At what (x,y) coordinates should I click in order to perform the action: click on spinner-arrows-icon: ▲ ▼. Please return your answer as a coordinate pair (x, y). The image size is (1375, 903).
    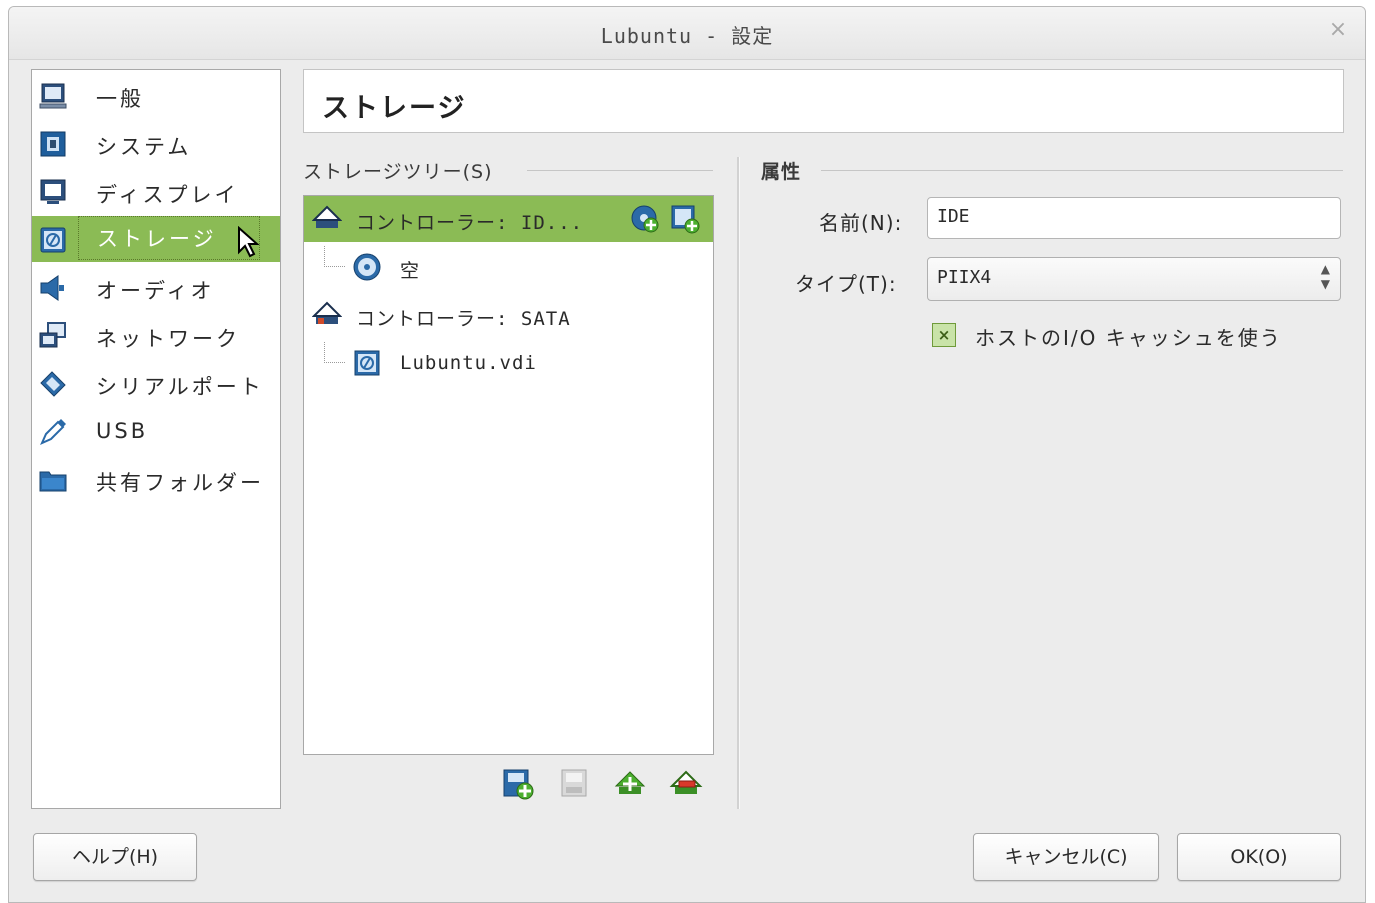
    Looking at the image, I should click on (1325, 276).